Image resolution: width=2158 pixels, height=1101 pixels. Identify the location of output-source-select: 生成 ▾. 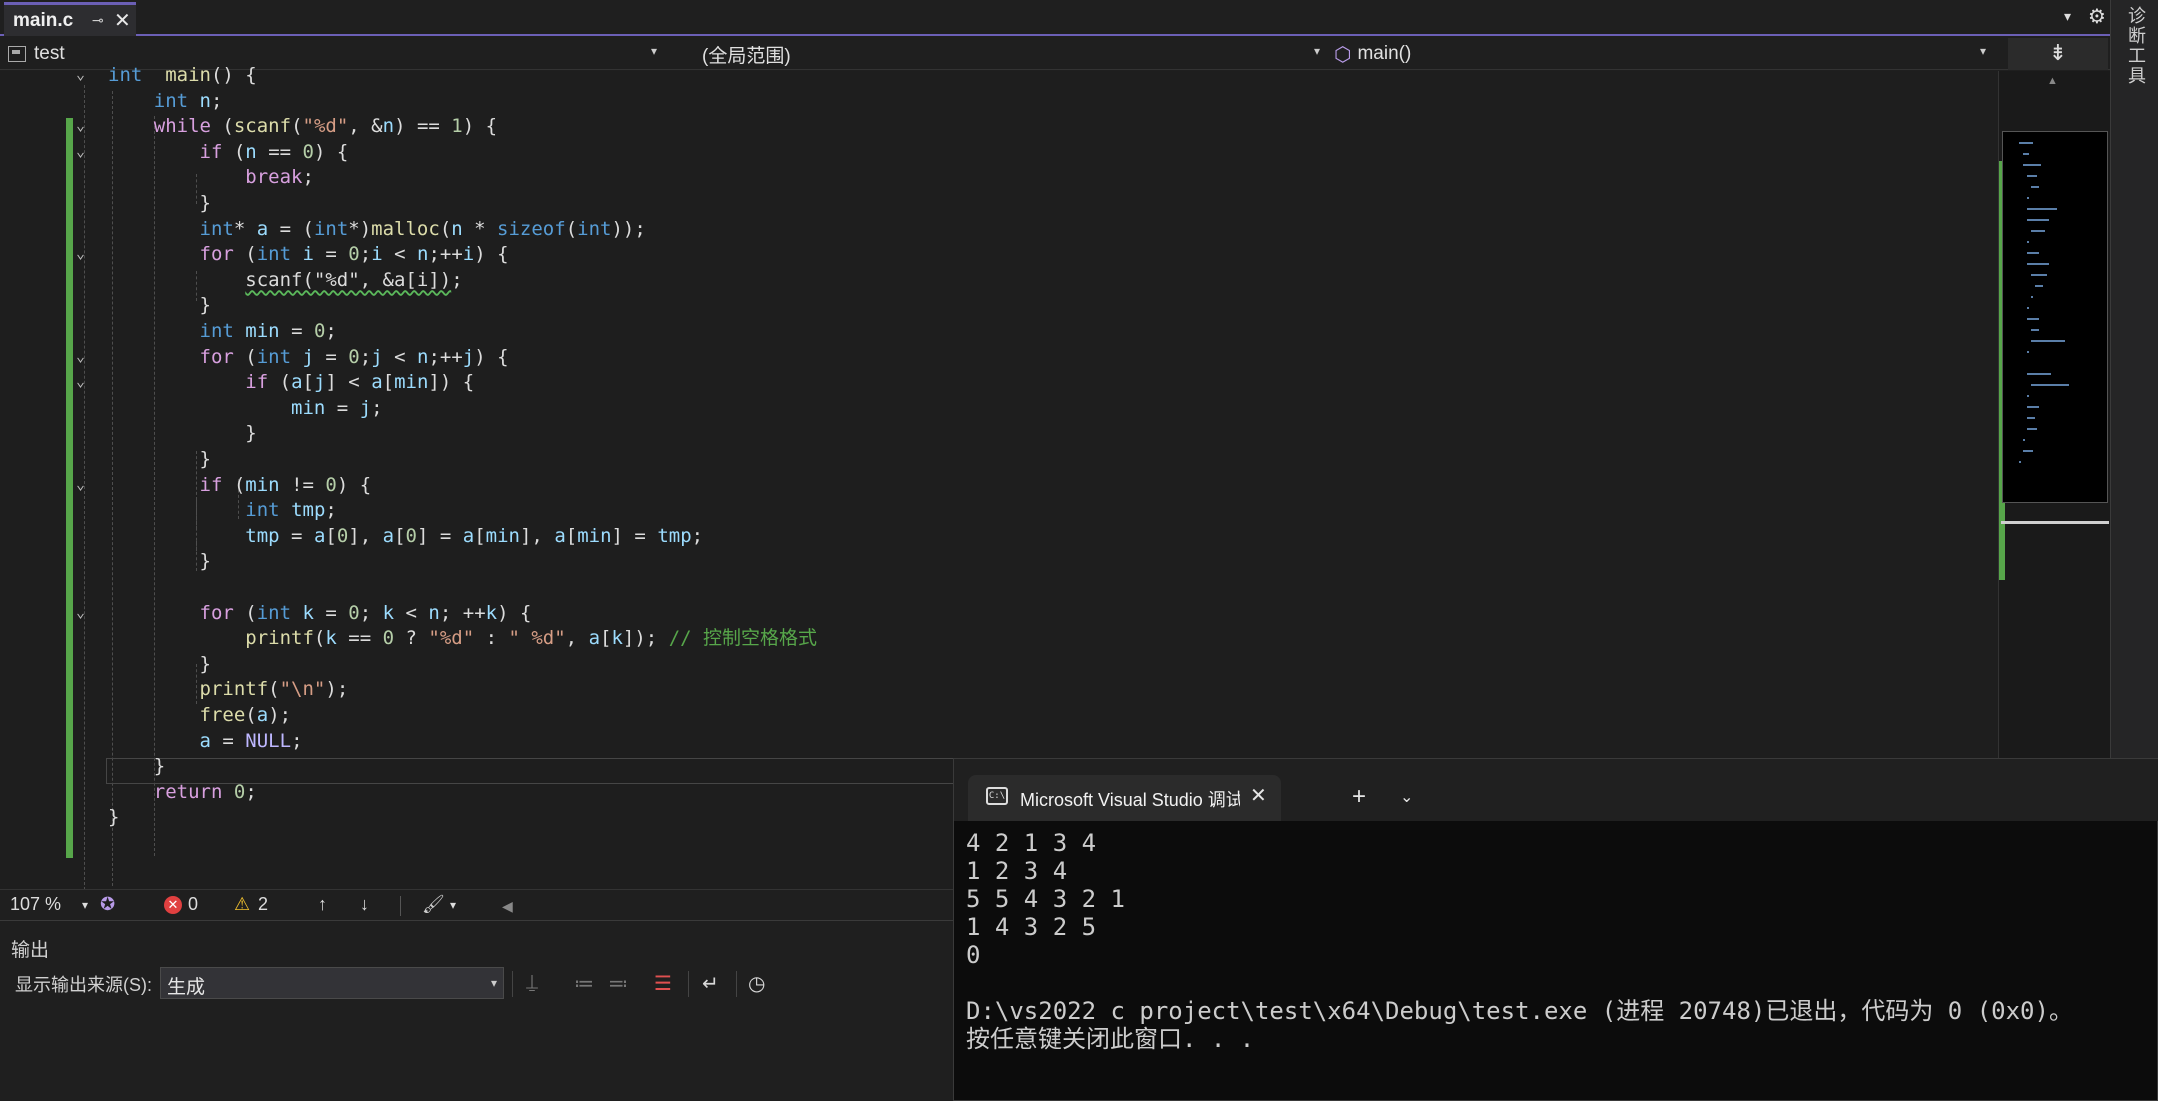
(332, 983).